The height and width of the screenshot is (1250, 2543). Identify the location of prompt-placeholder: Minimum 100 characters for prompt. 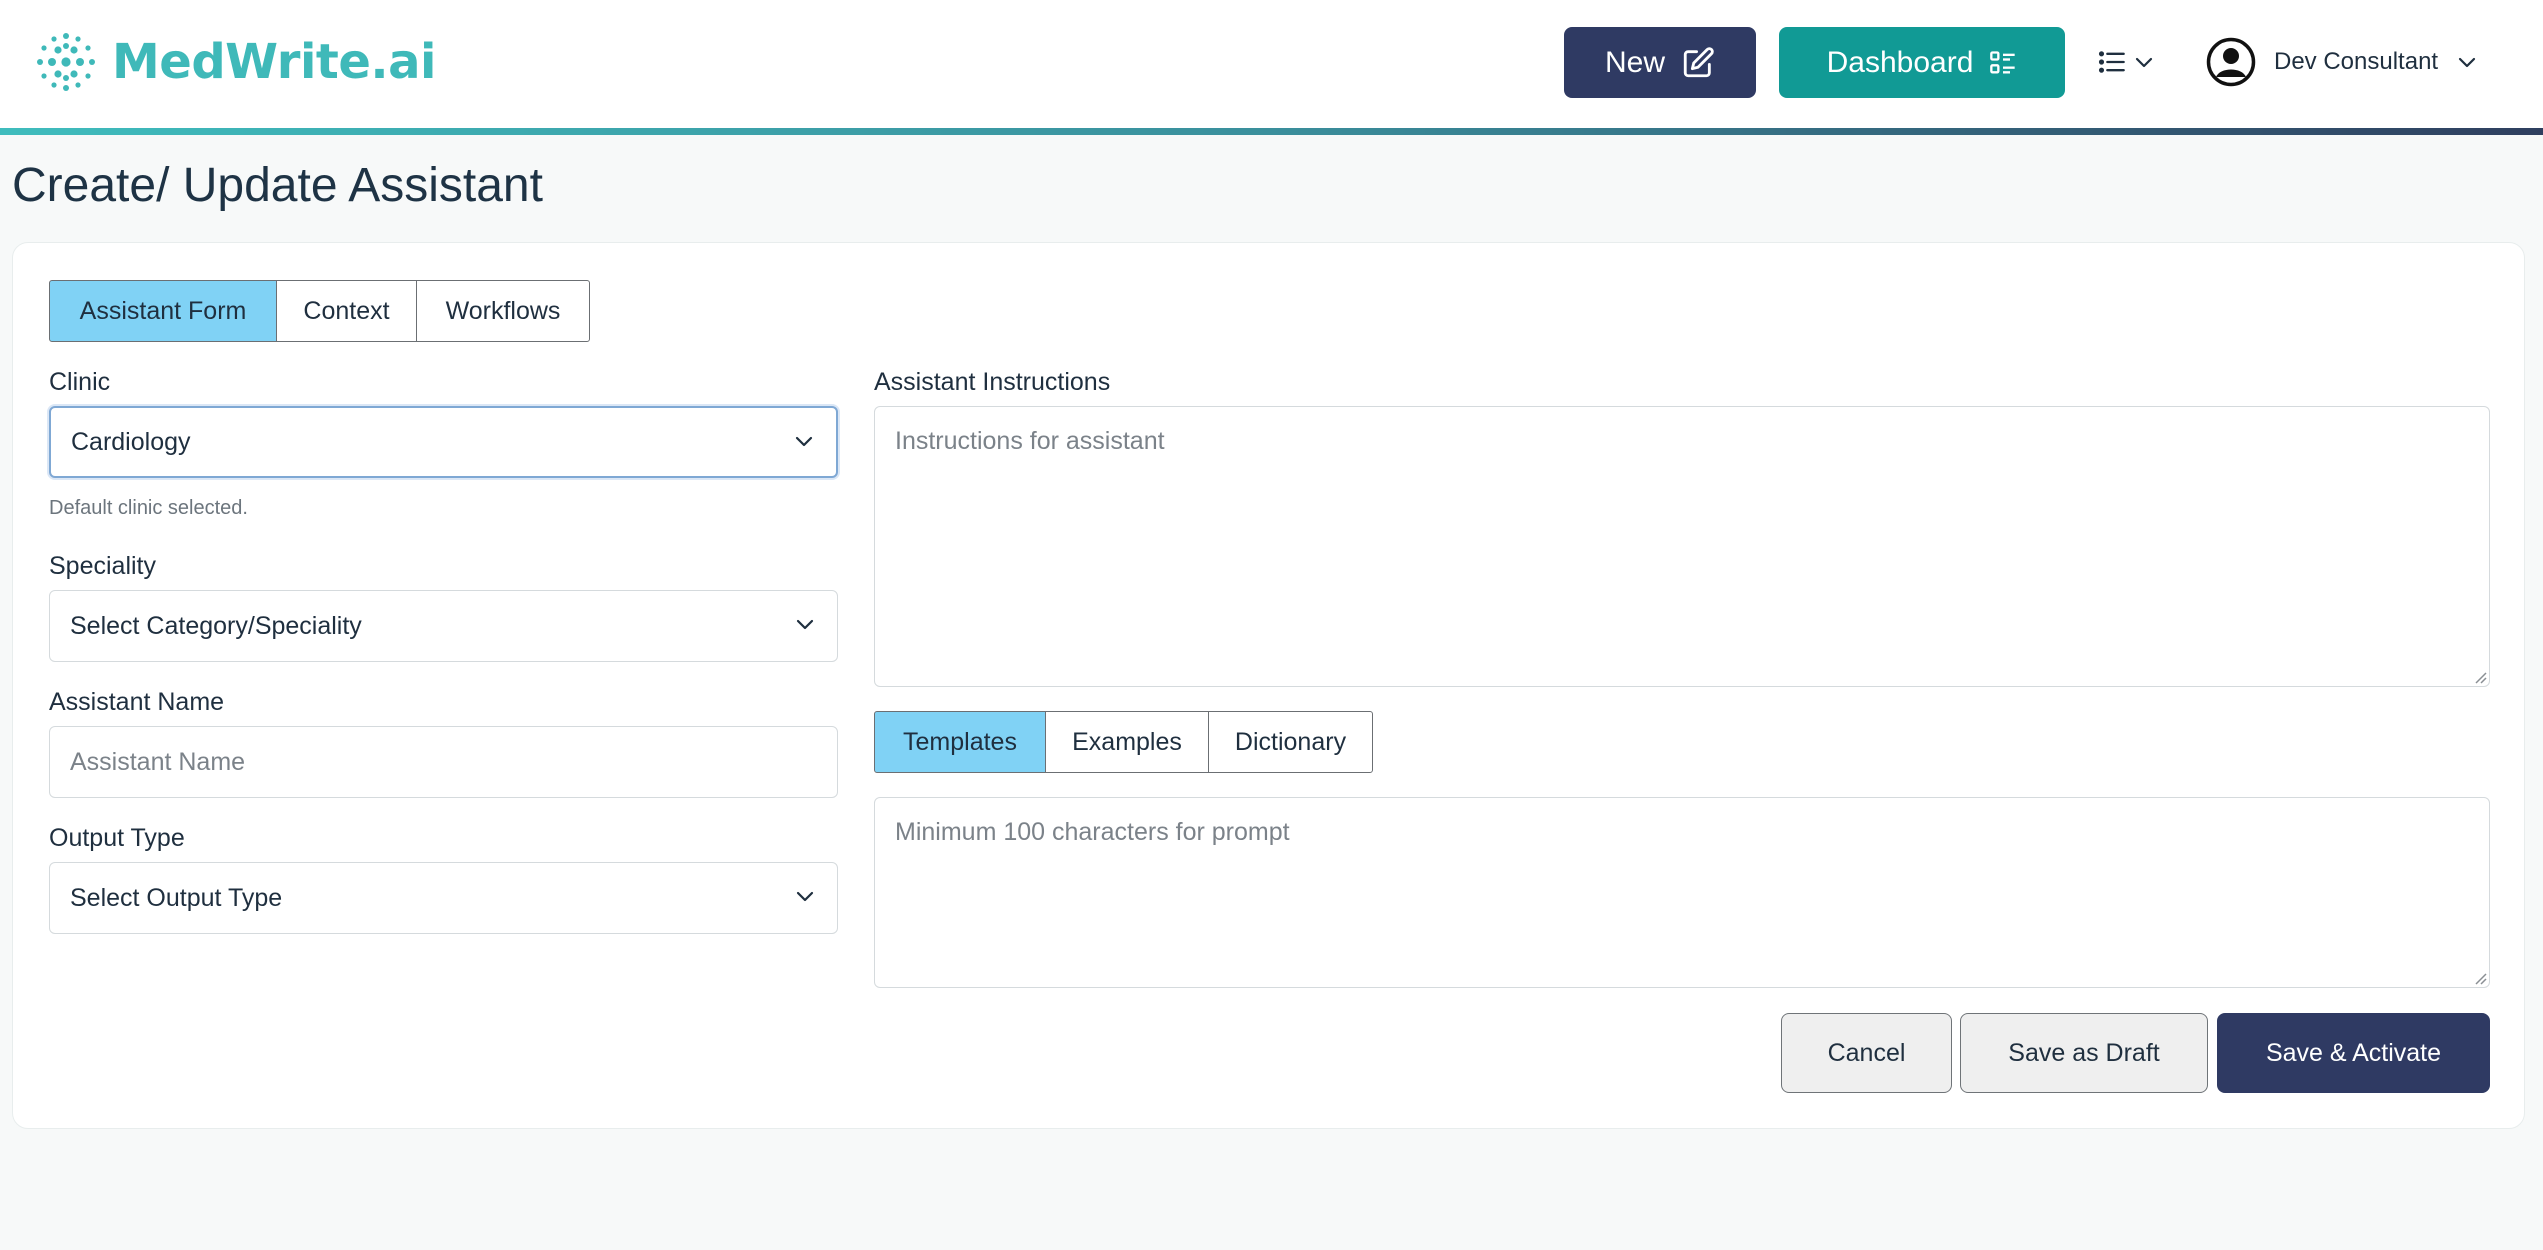
(1092, 832).